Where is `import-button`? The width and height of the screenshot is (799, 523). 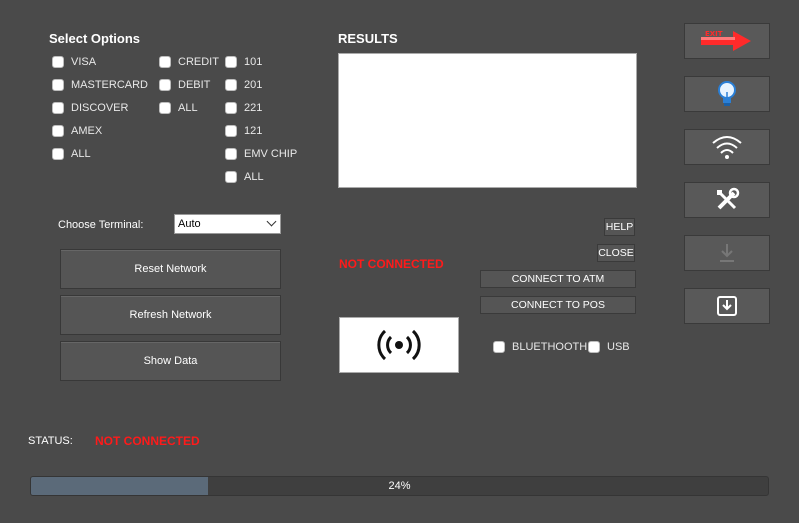 import-button is located at coordinates (727, 306).